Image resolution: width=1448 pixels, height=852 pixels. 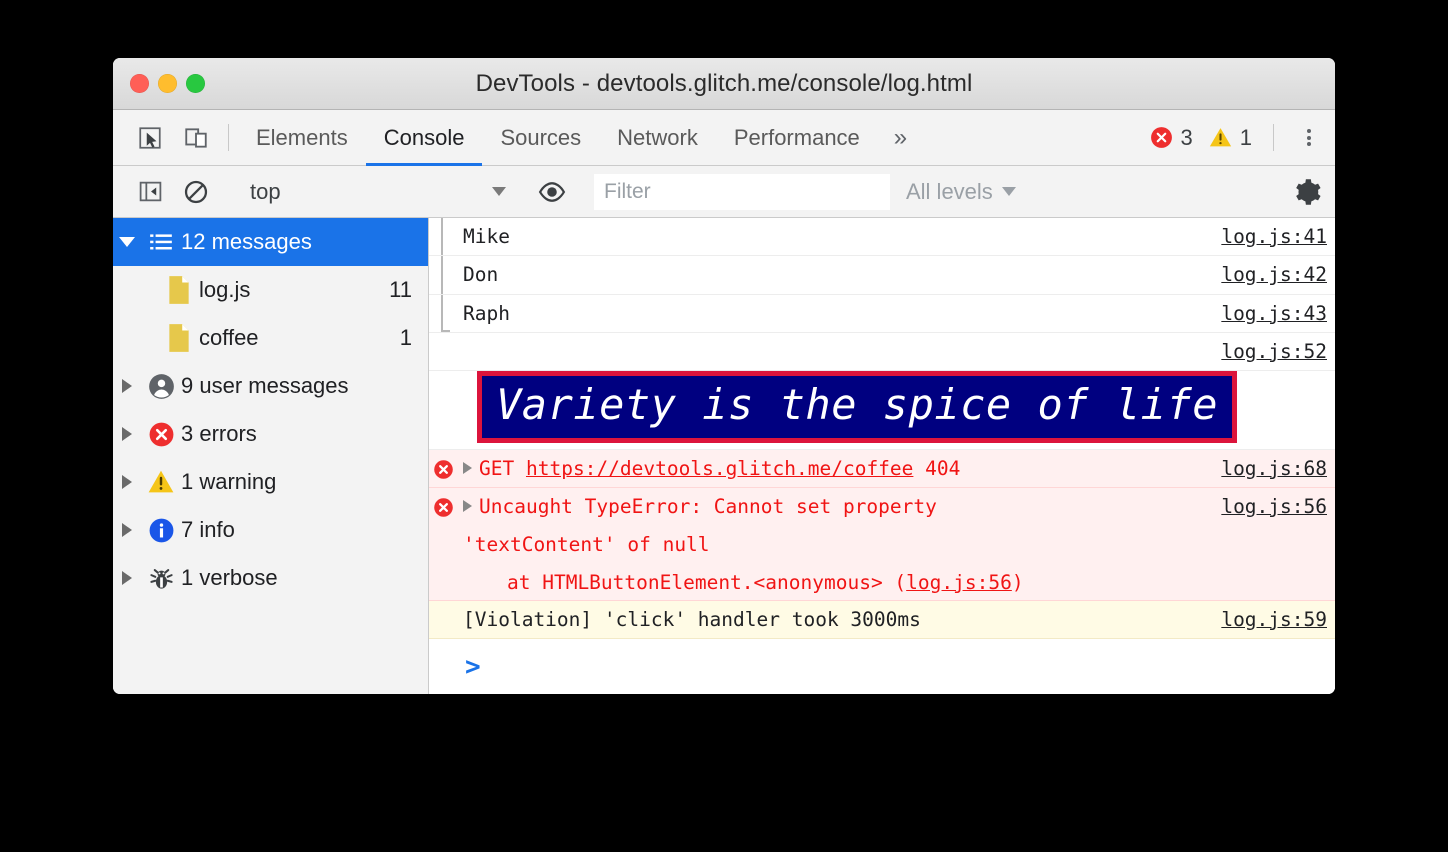 I want to click on sidebar-item-label: 9 user messages, so click(x=265, y=385).